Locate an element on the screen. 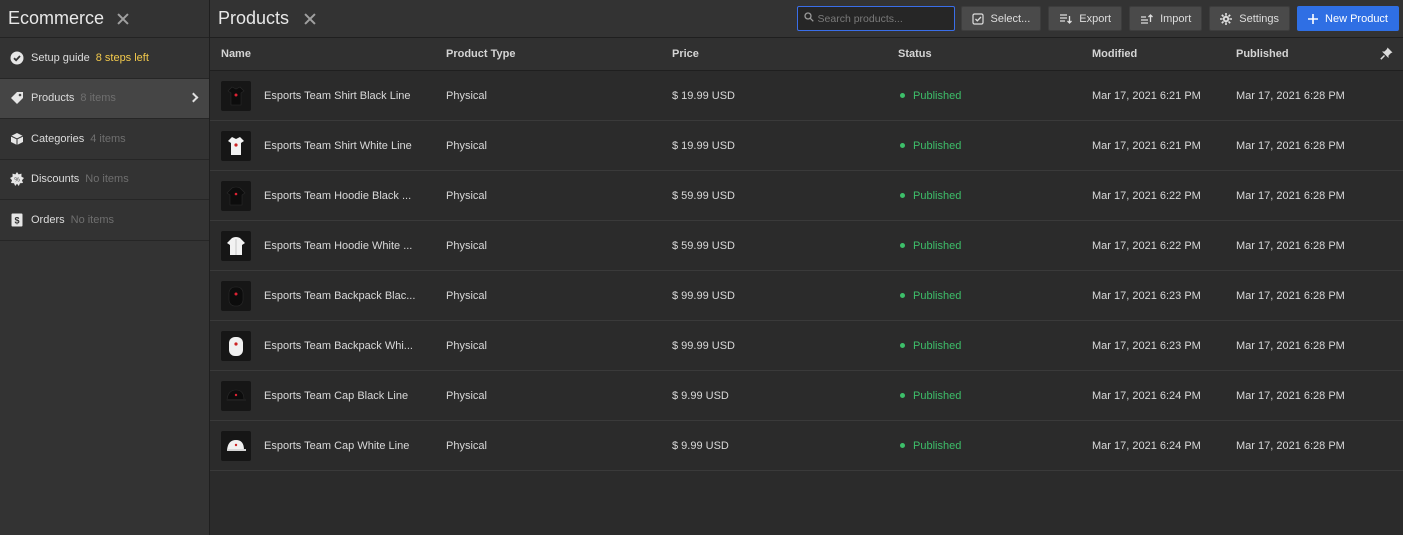  search-box is located at coordinates (875, 18).